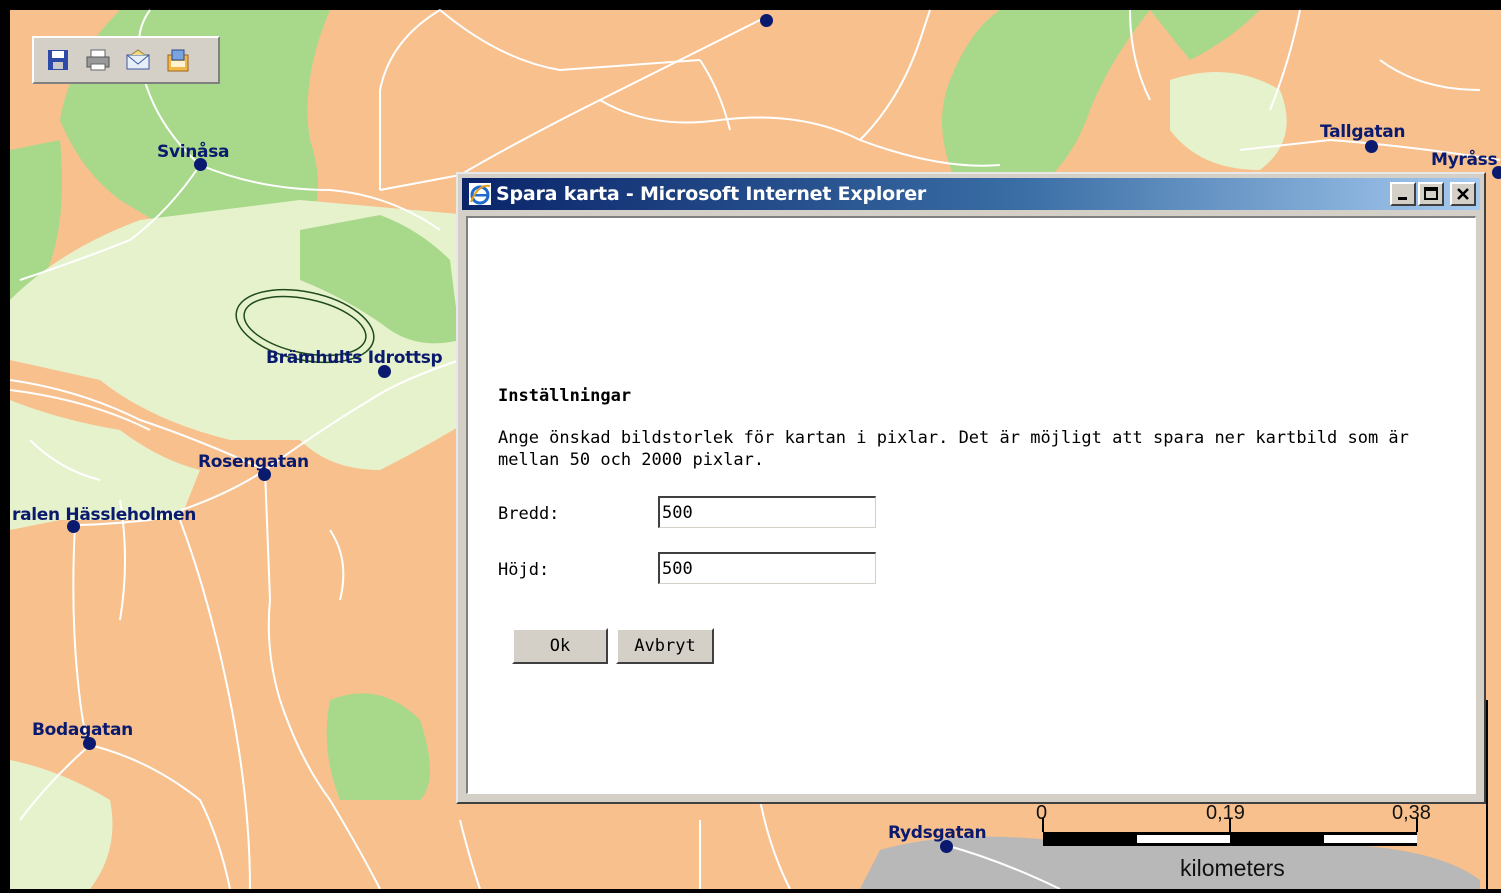  I want to click on width-label: Bredd:, so click(529, 514).